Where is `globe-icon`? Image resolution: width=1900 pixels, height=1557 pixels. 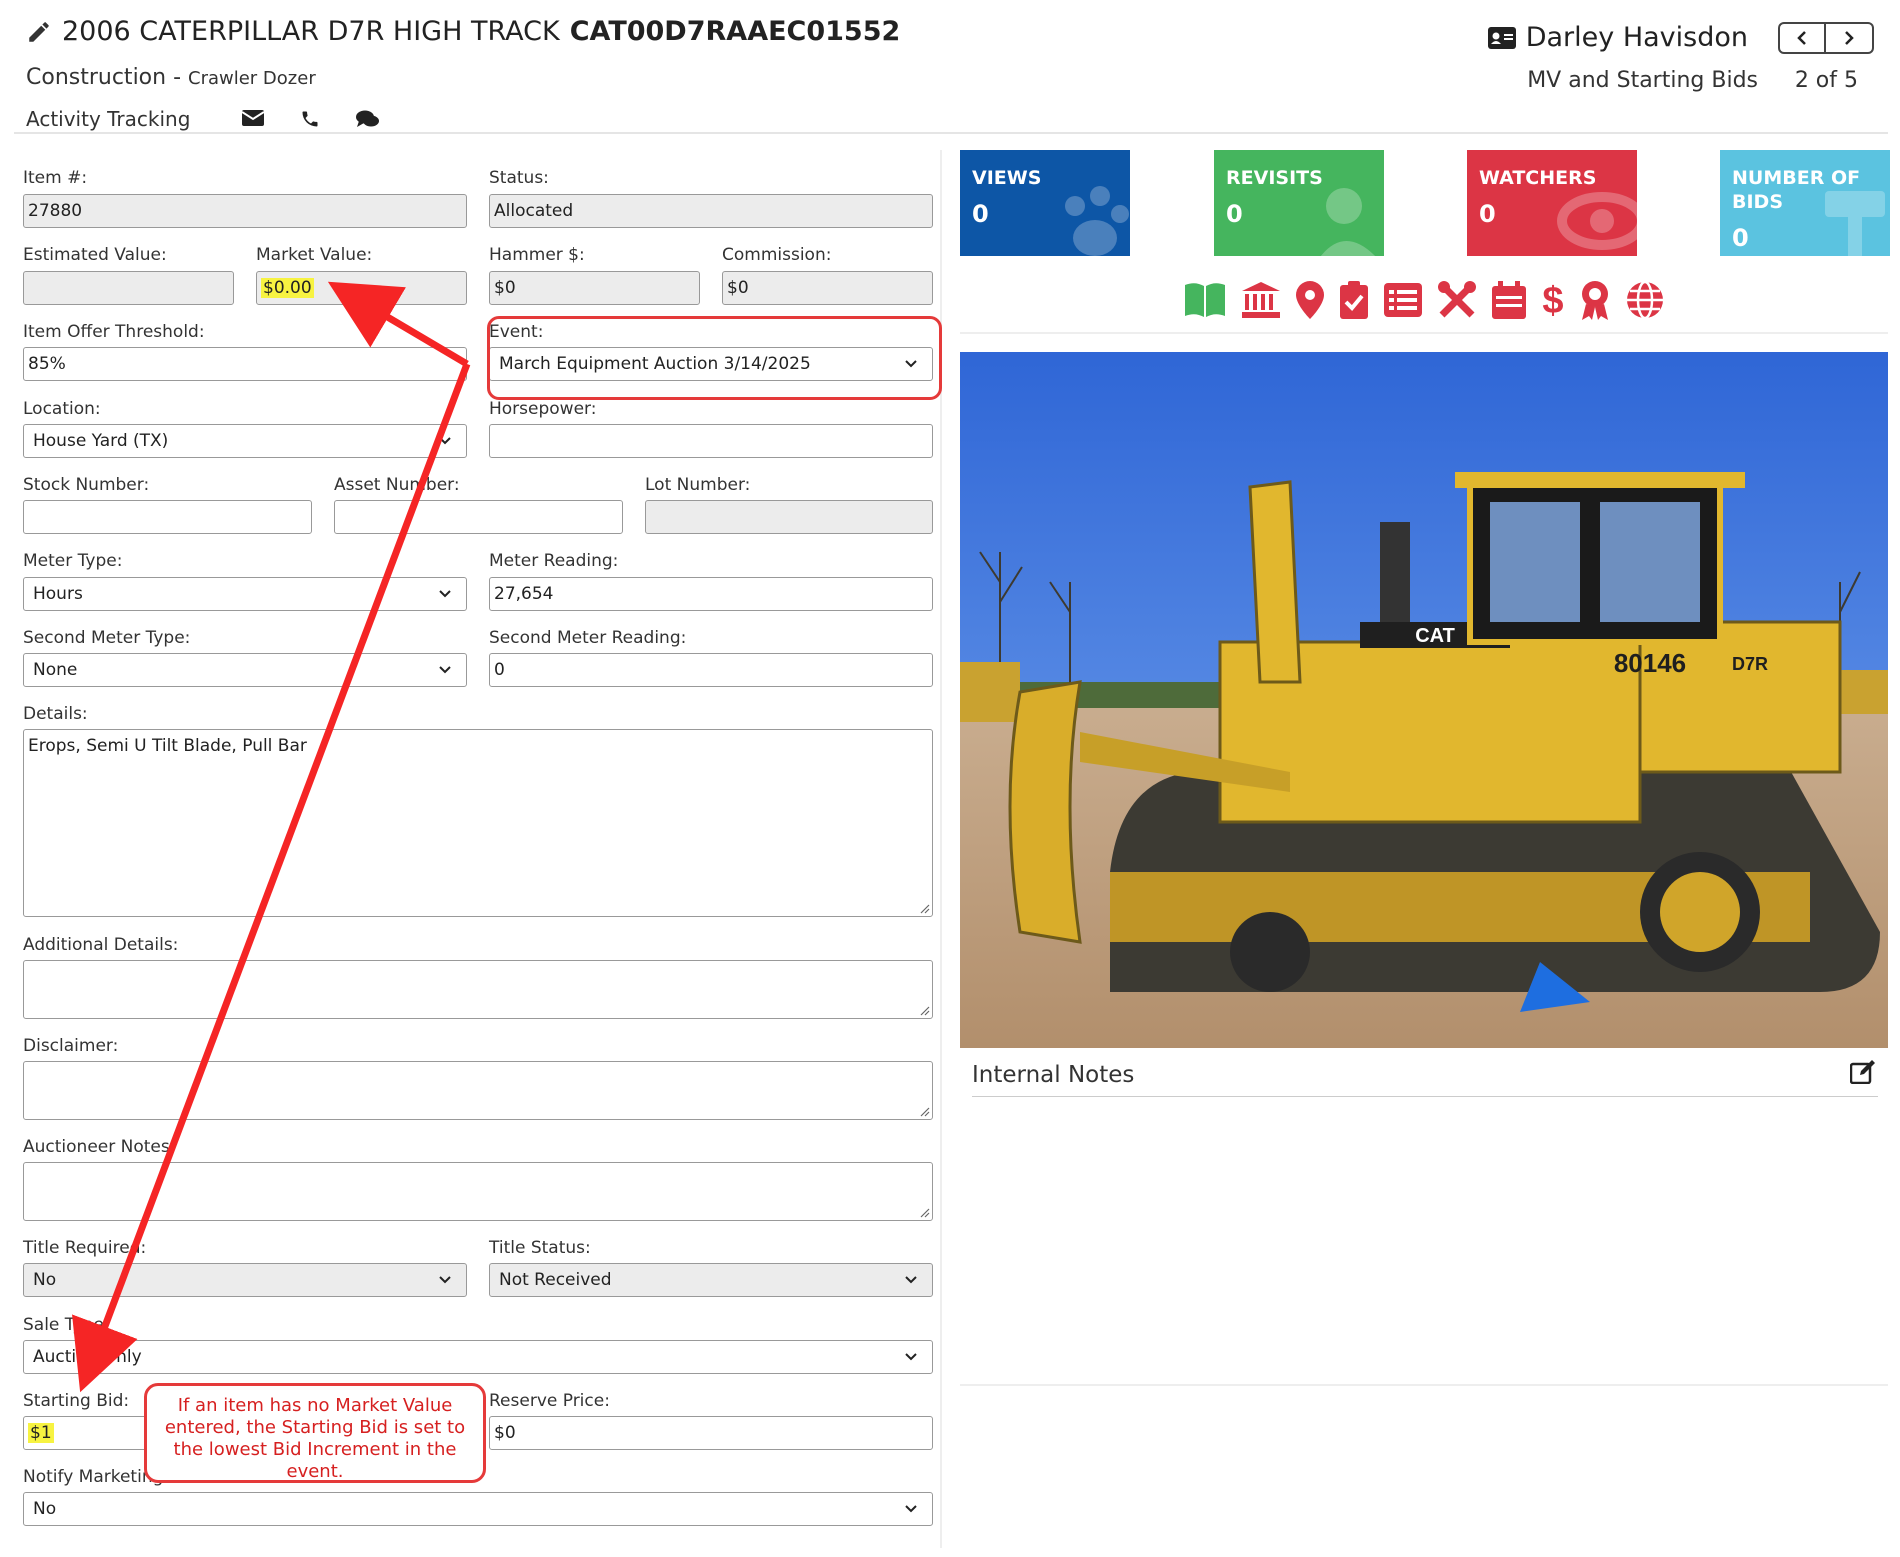 globe-icon is located at coordinates (1645, 300).